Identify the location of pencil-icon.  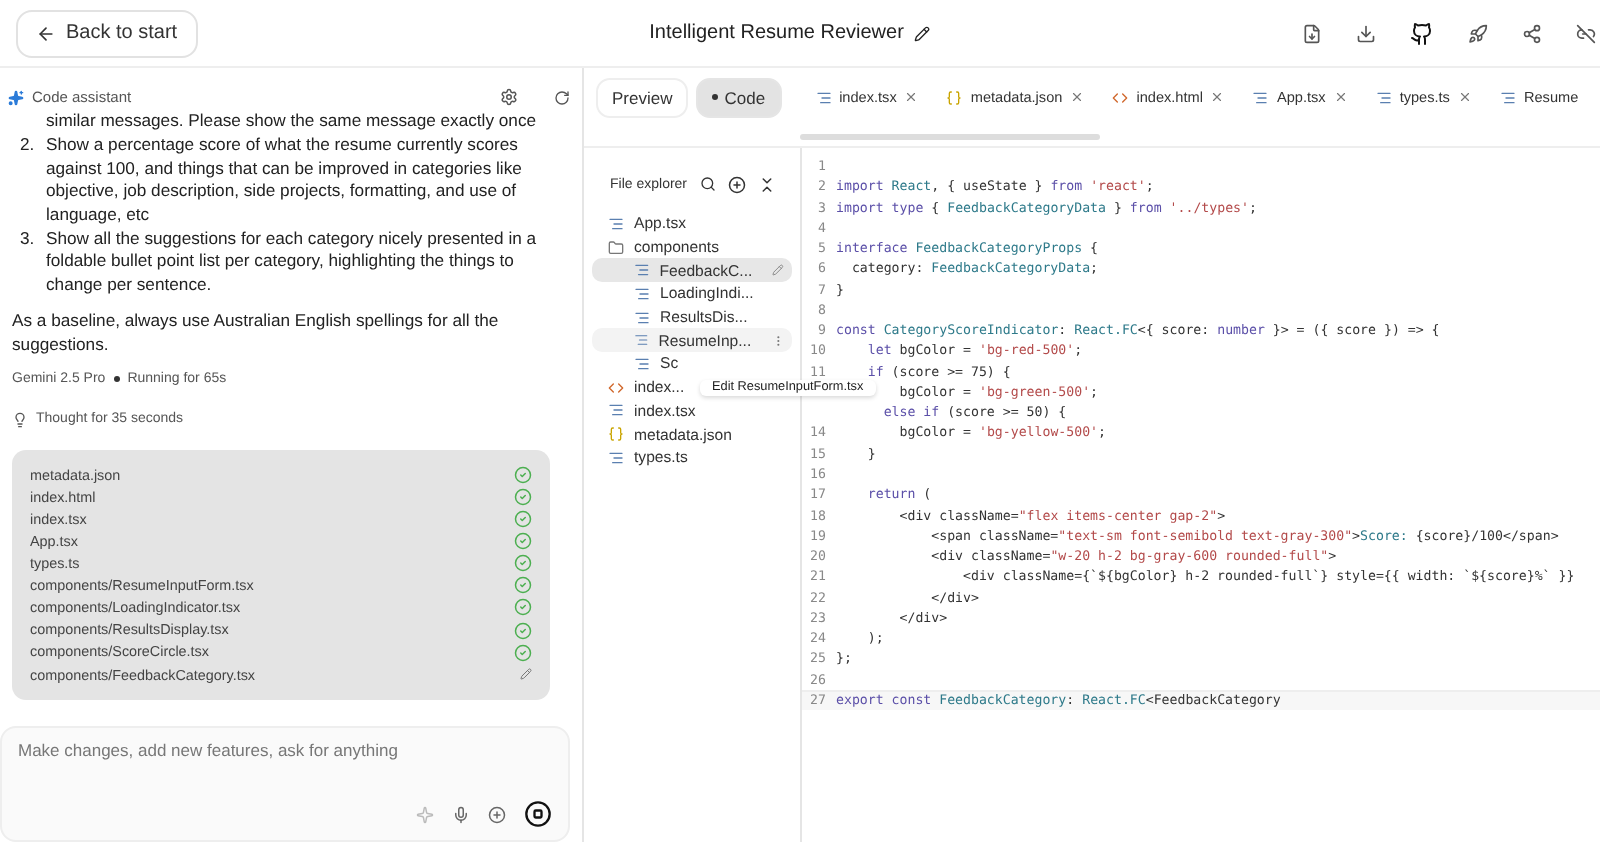
(921, 33).